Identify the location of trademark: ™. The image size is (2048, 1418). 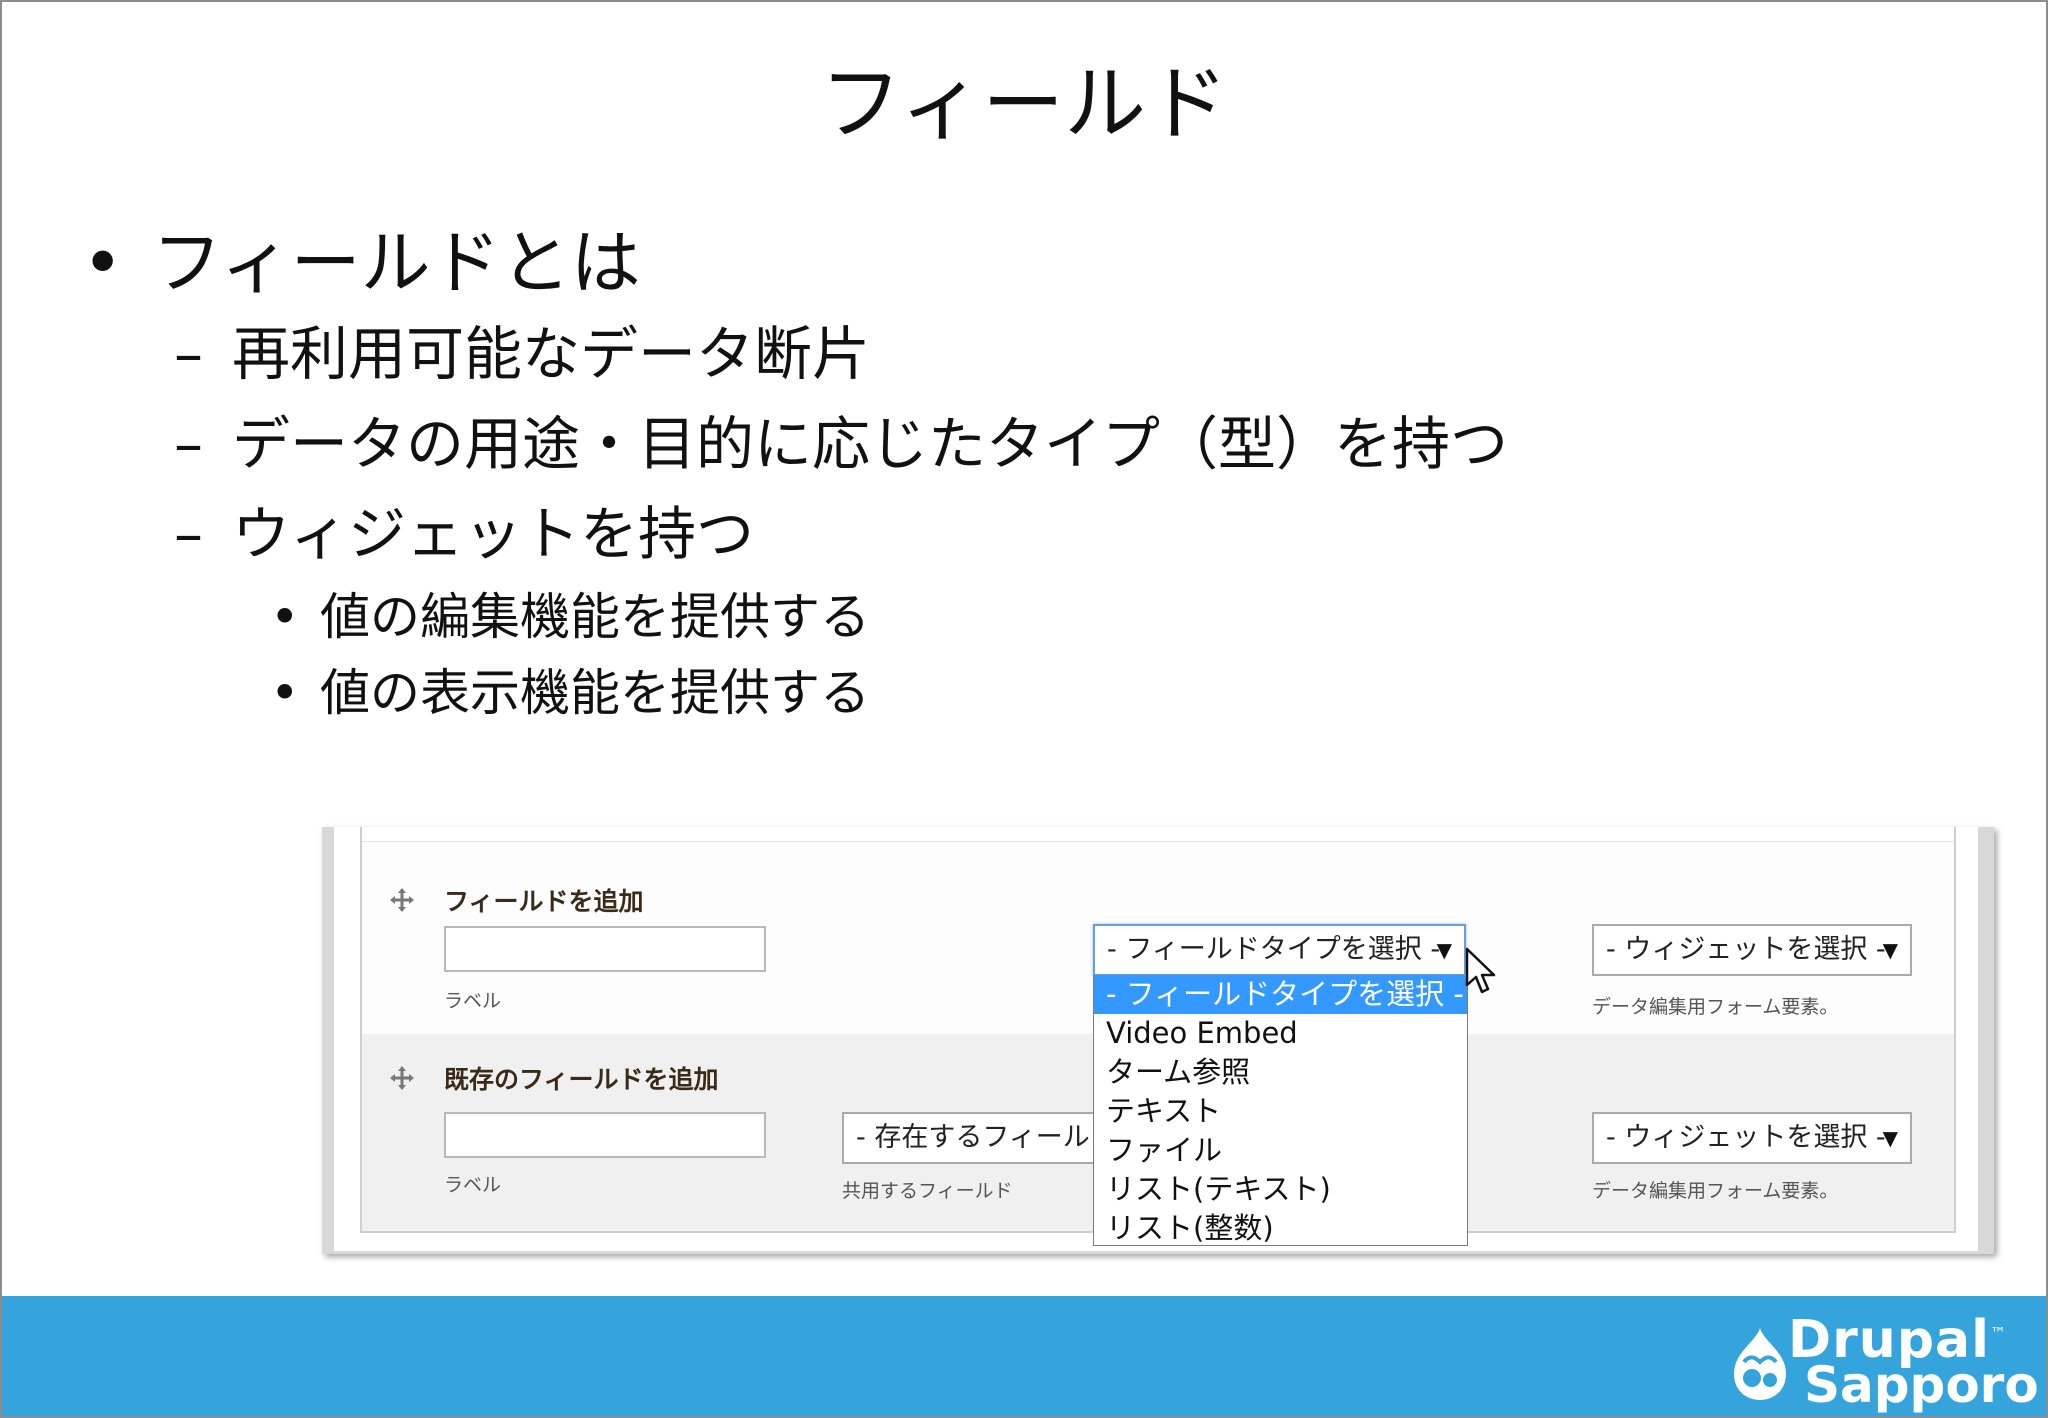
(1998, 1333).